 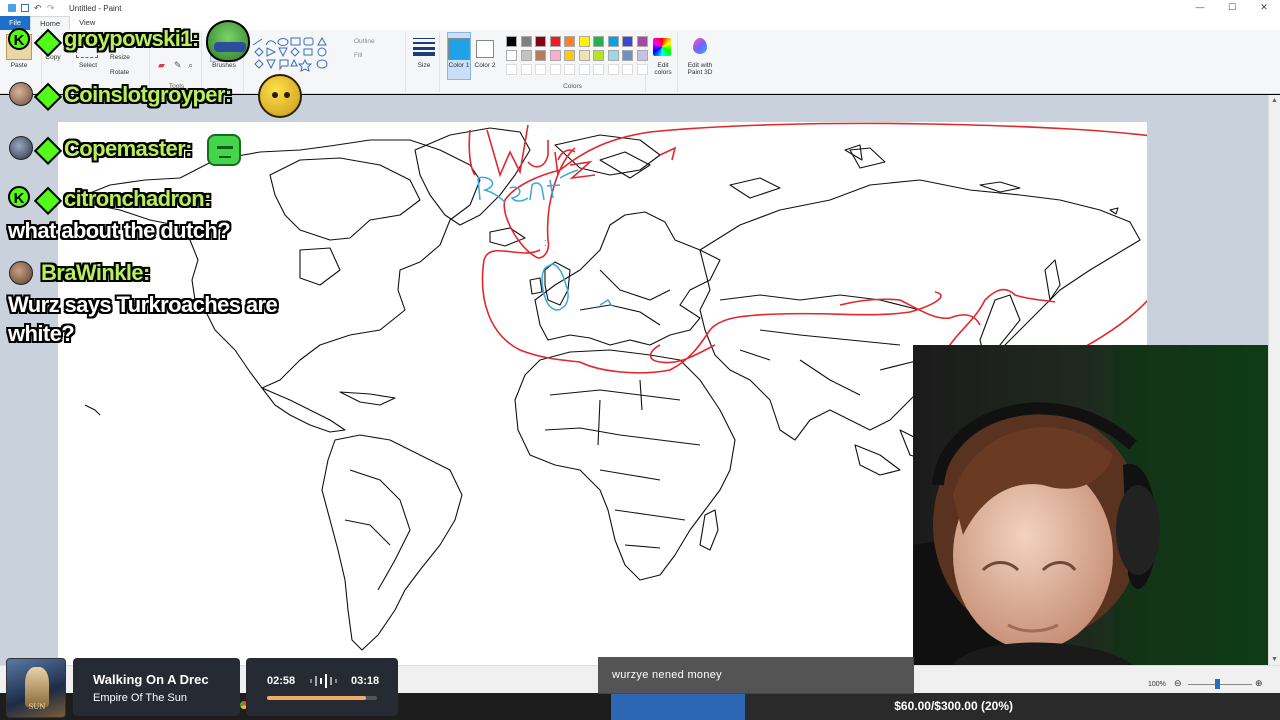 What do you see at coordinates (1274, 380) in the screenshot?
I see `vertical-scrollbar: ▲ ▼` at bounding box center [1274, 380].